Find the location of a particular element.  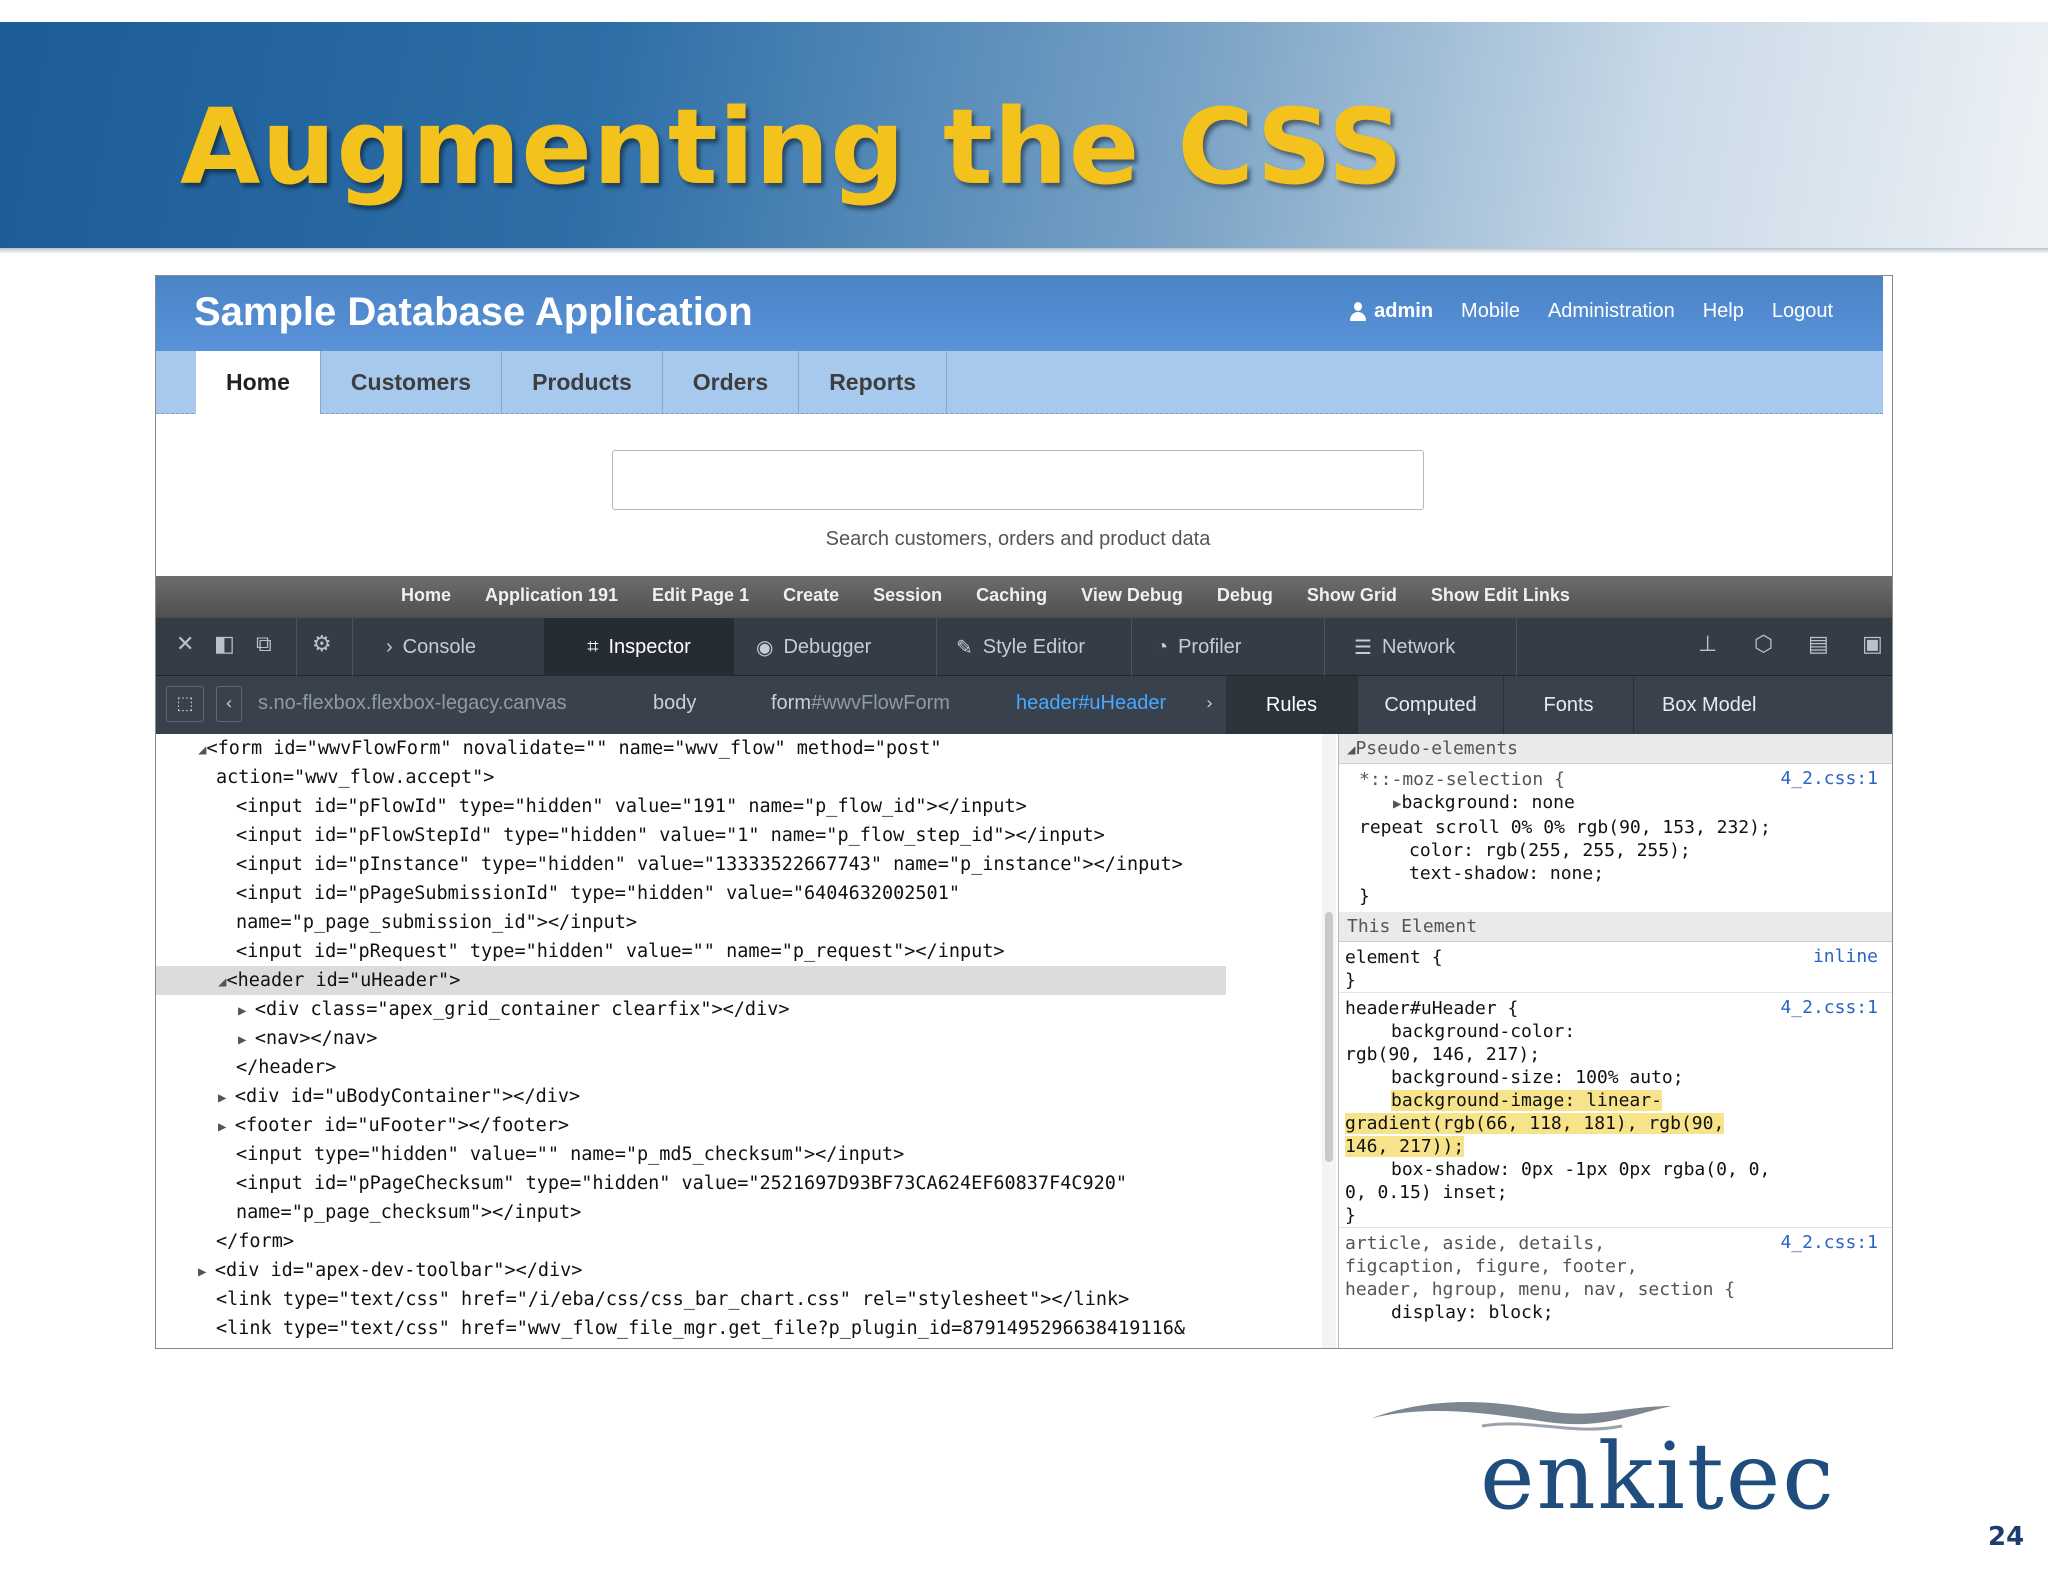

breadcrumb-body: body is located at coordinates (674, 703).